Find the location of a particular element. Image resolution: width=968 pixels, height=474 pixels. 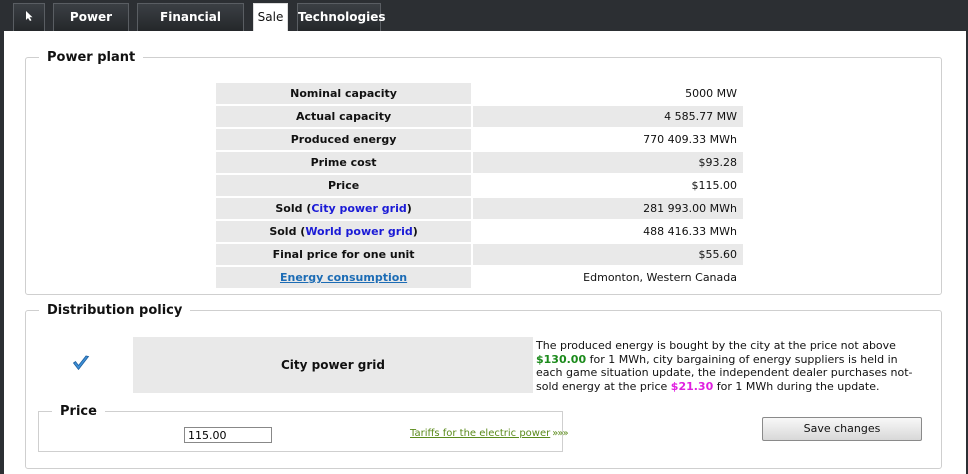

world-power-grid-name: World power grid is located at coordinates (359, 231).